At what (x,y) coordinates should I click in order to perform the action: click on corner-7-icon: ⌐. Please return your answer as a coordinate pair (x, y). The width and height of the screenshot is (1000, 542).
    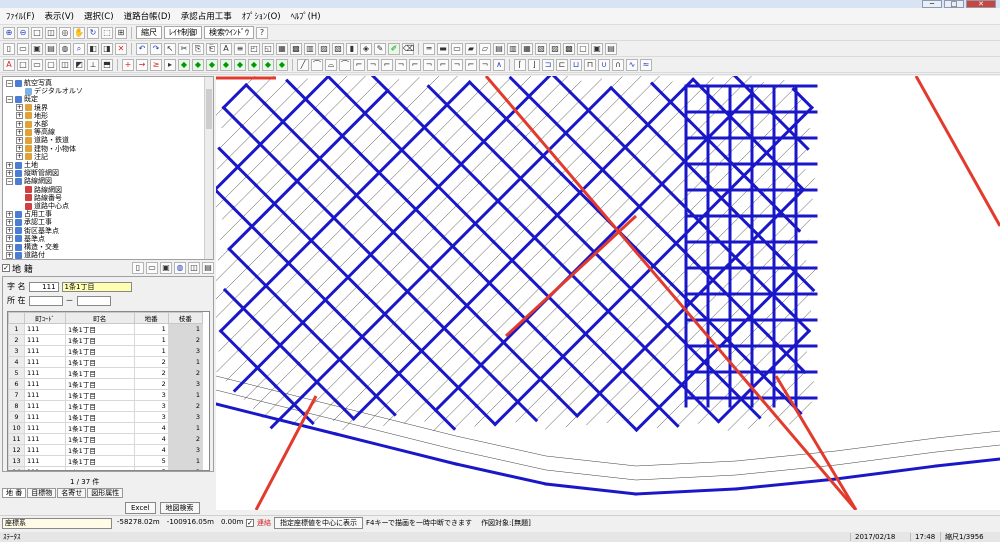
    Looking at the image, I should click on (443, 64).